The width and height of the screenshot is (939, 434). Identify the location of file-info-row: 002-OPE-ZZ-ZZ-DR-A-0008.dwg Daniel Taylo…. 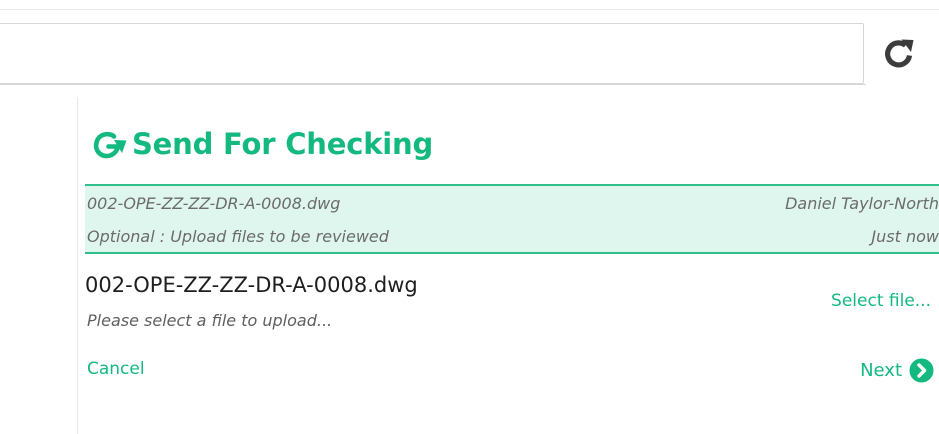
(512, 205).